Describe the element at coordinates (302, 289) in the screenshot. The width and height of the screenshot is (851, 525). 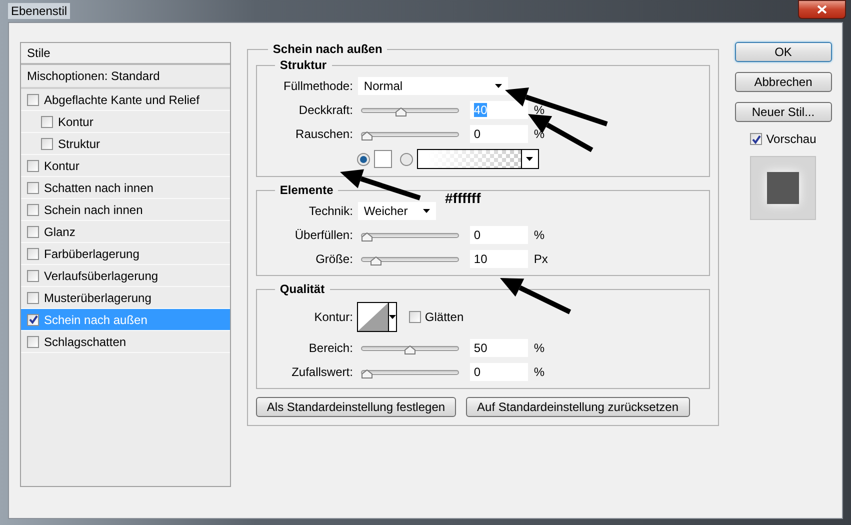
I see `group-title: Qualität` at that location.